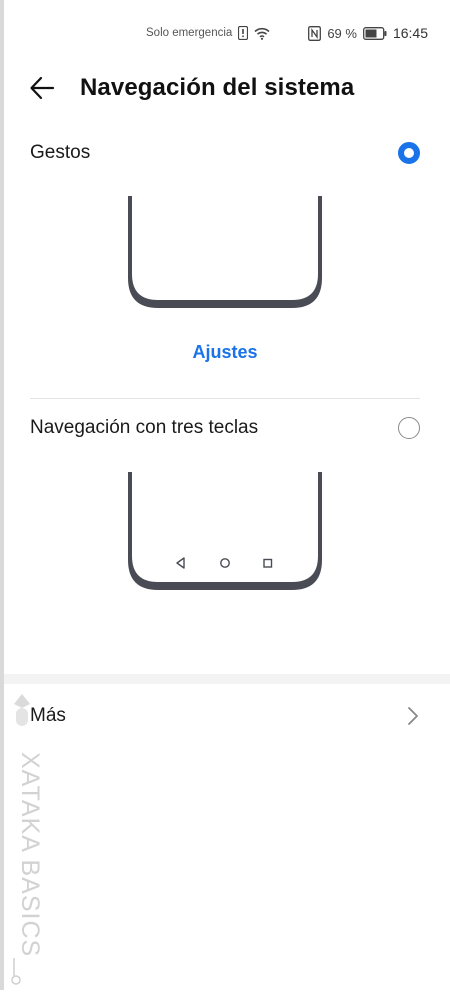 This screenshot has width=450, height=995. What do you see at coordinates (144, 427) in the screenshot?
I see `option-three-keys-label: Navegación con tres teclas` at bounding box center [144, 427].